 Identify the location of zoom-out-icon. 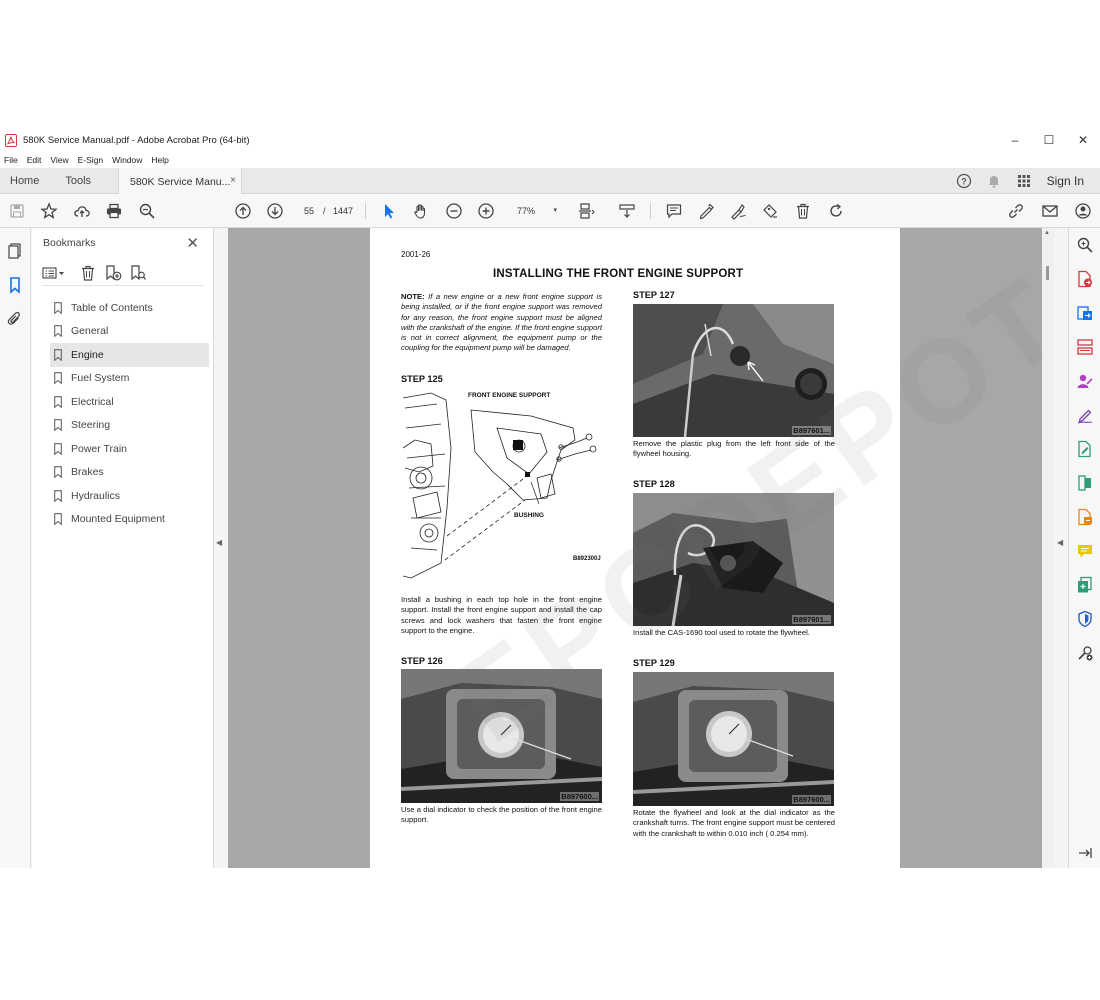
(454, 211).